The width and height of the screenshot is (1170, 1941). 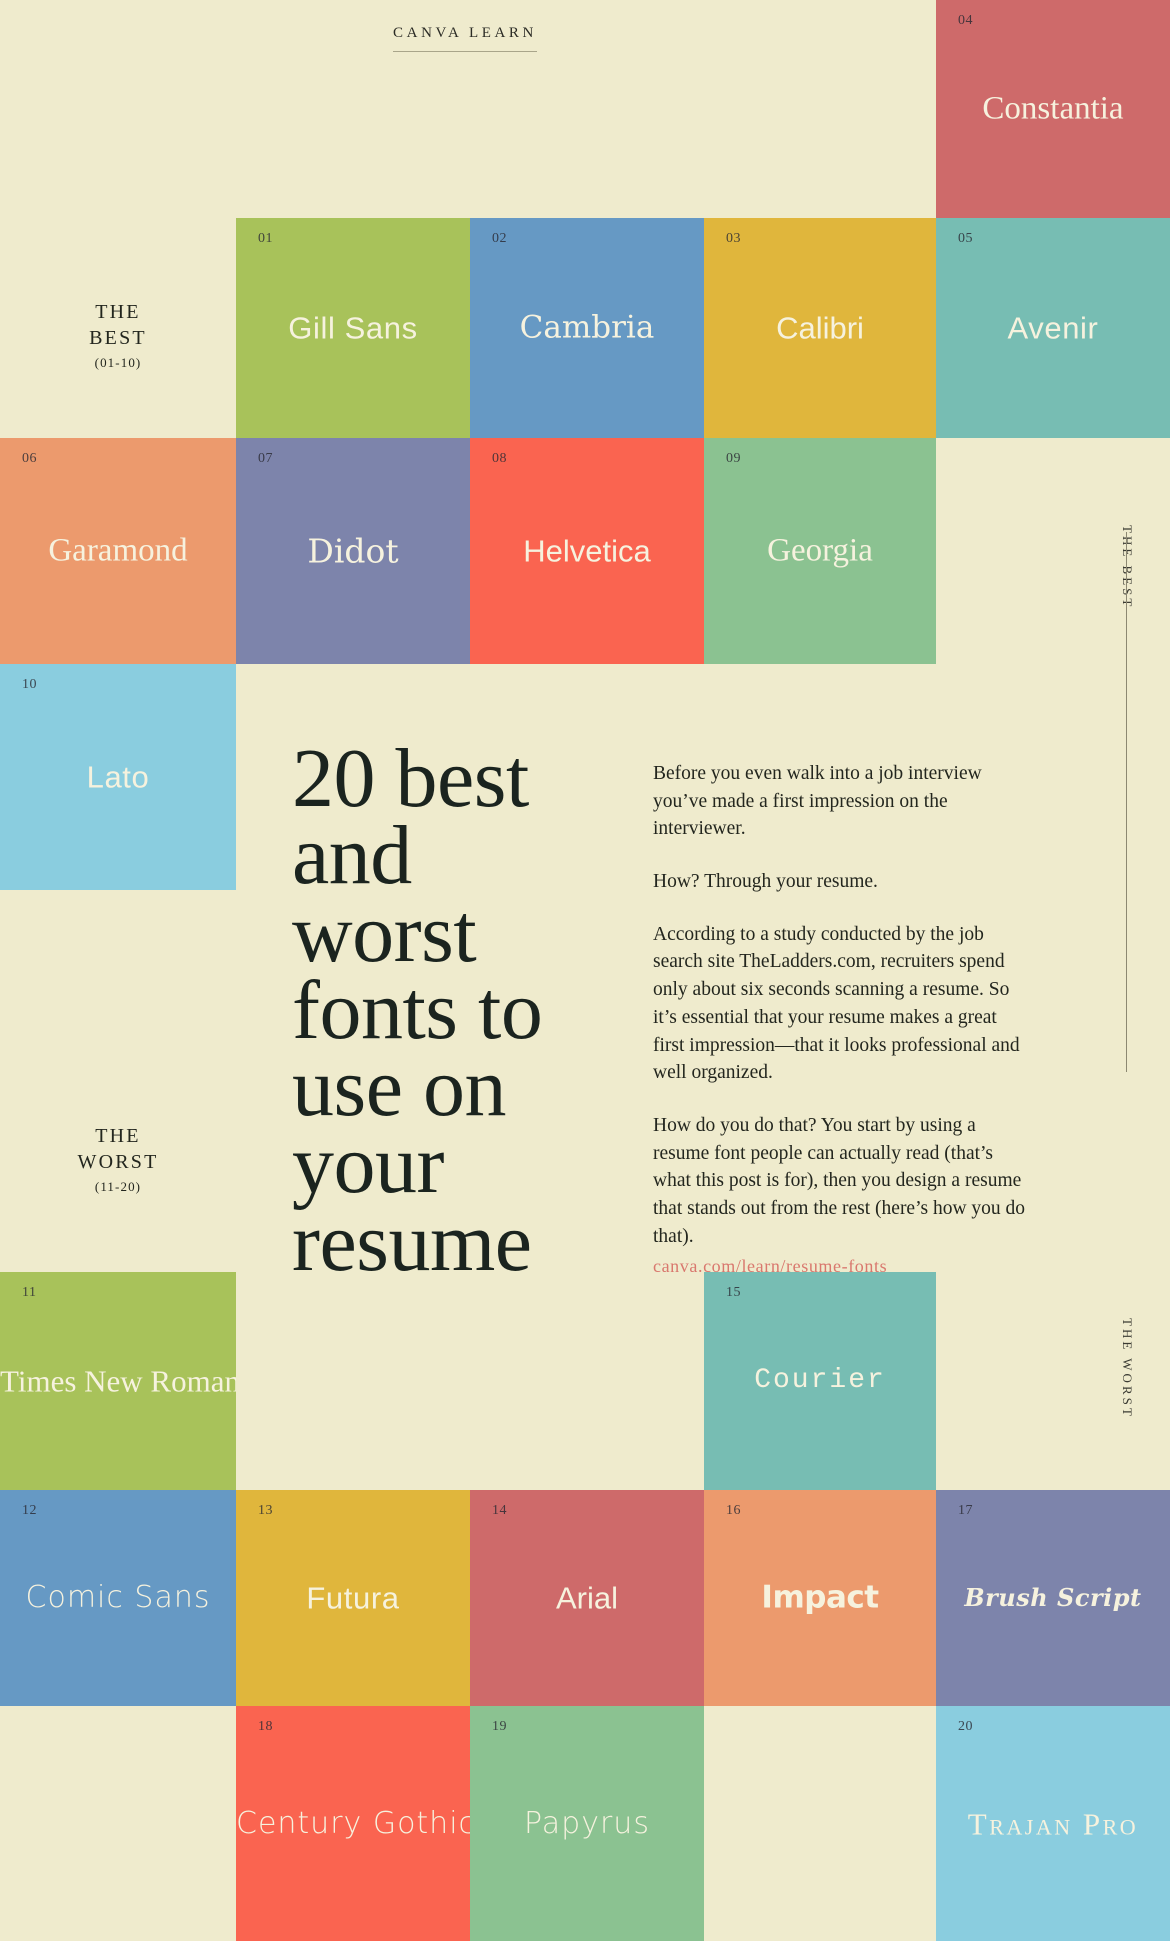 I want to click on font-tile-helvetica: 08 Helvetica, so click(x=587, y=551).